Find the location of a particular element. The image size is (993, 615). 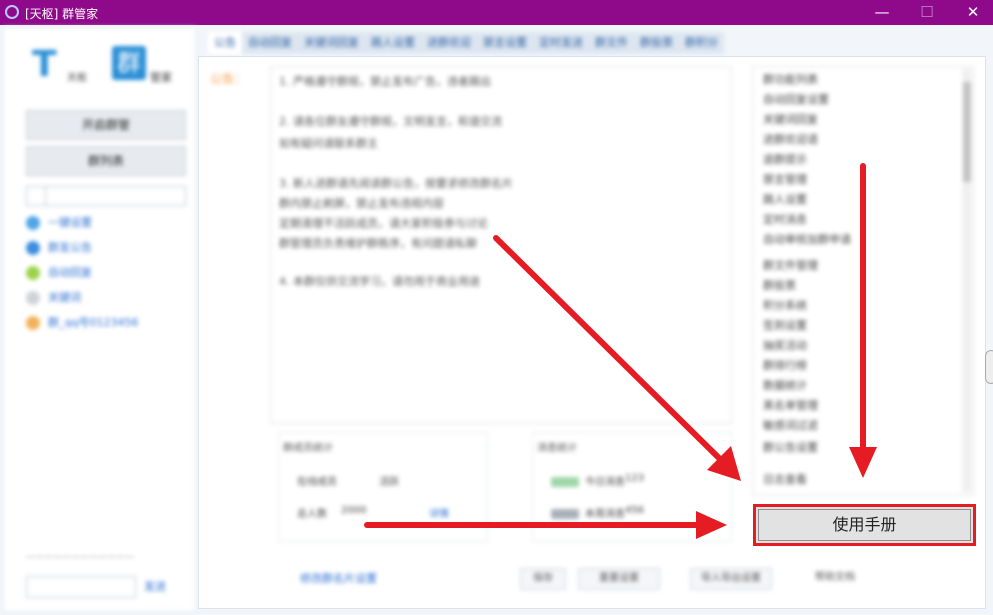

horizontal-arrowhead-icon is located at coordinates (711, 525).